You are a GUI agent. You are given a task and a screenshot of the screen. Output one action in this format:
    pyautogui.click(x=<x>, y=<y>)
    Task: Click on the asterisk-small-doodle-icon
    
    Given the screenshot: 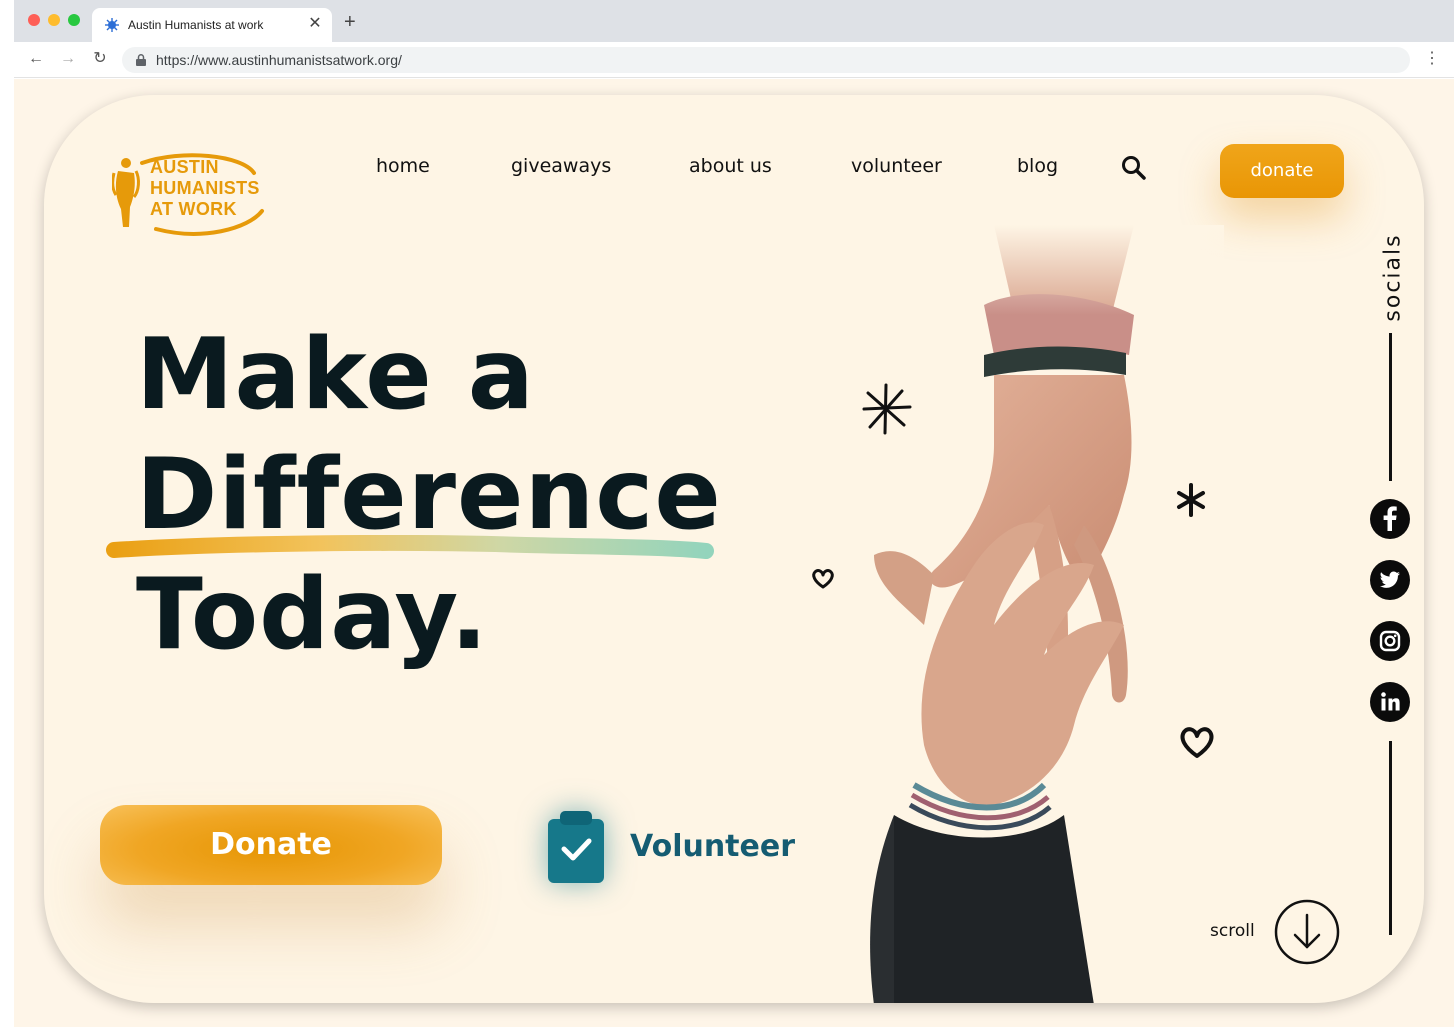 What is the action you would take?
    pyautogui.click(x=1191, y=500)
    